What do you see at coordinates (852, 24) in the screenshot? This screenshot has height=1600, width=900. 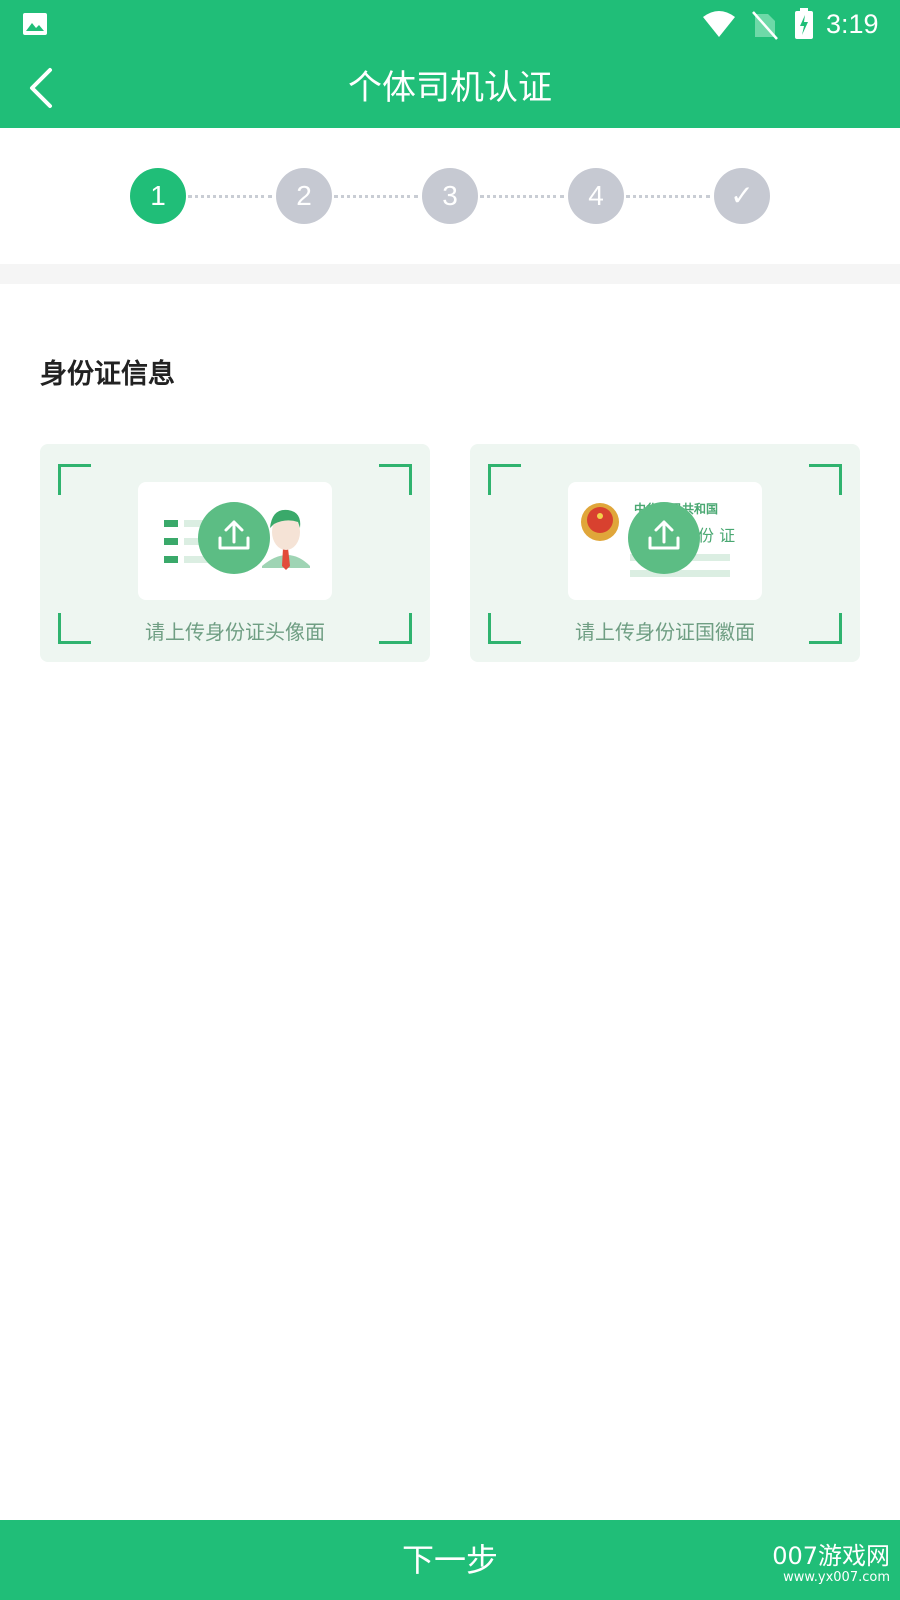 I see `status-time: 3:19` at bounding box center [852, 24].